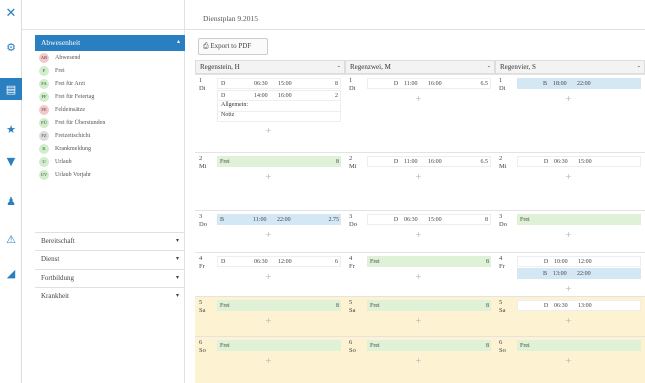  Describe the element at coordinates (579, 83) in the screenshot. I see `shift-entry: B 18:00 22:00` at that location.